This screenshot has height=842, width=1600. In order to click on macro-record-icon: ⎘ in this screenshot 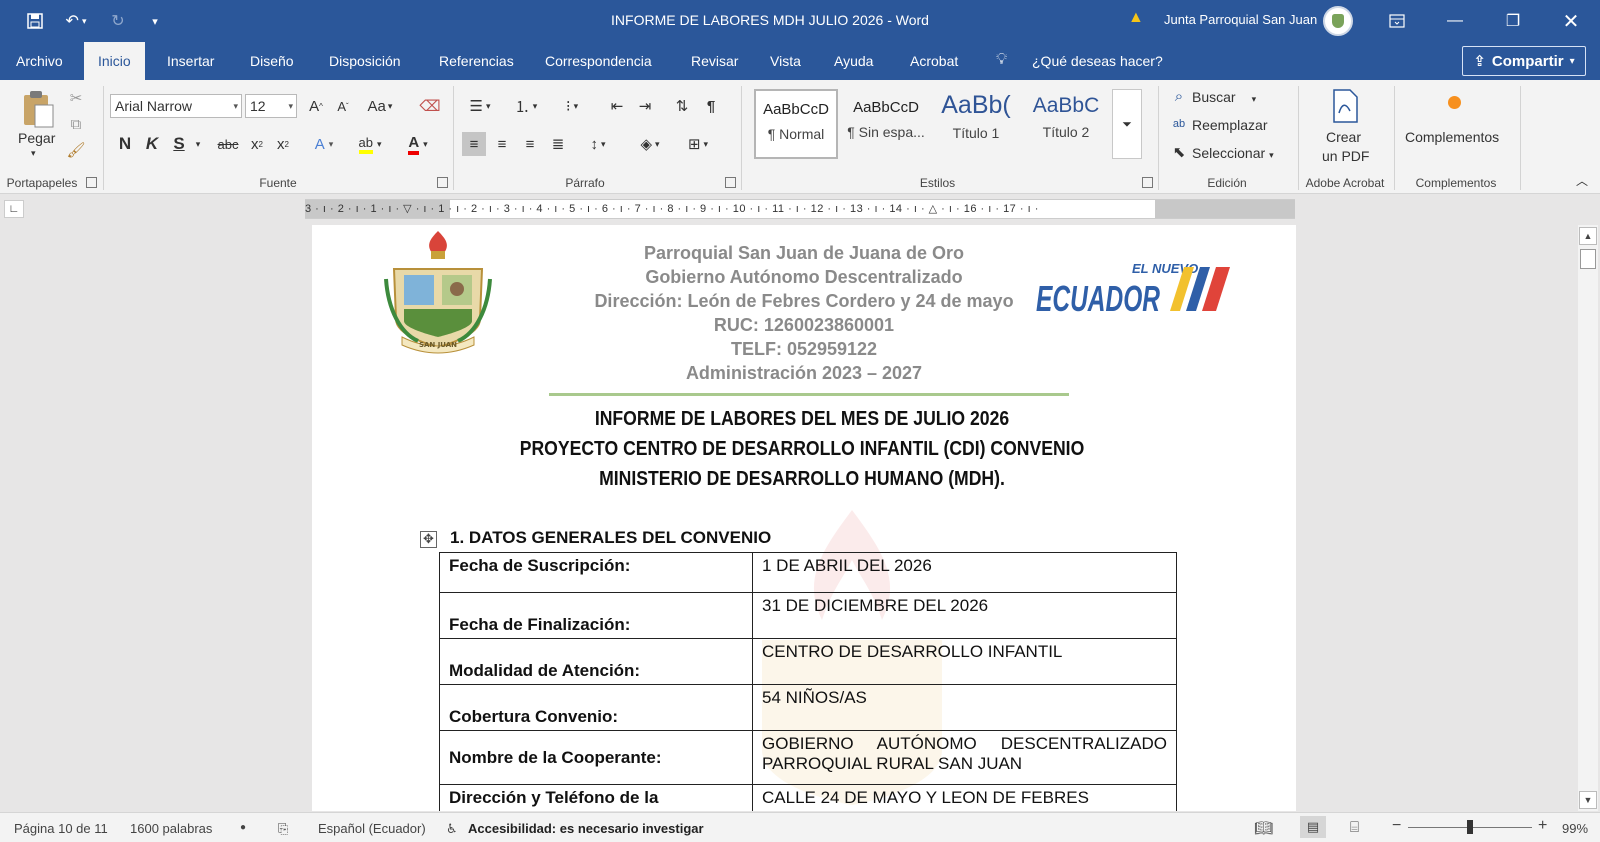, I will do `click(283, 829)`.